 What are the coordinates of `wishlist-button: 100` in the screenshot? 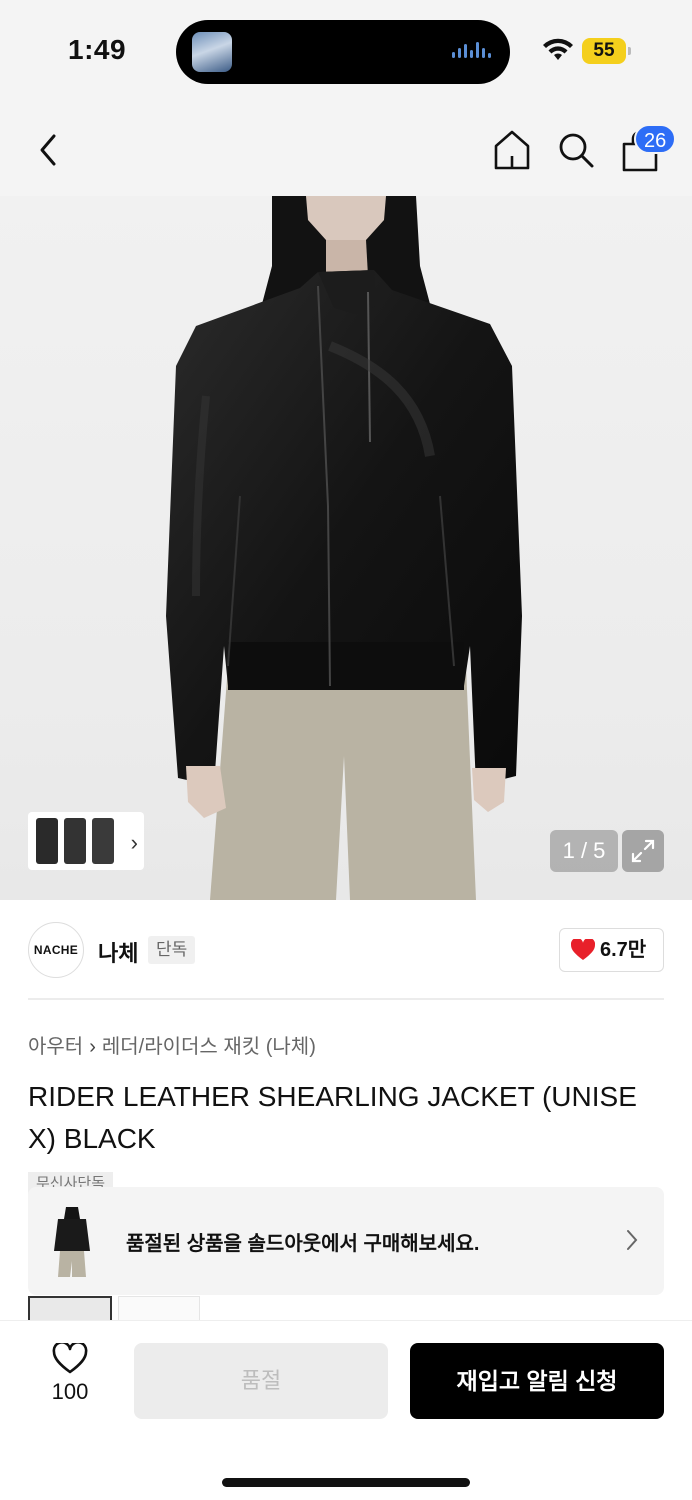 It's located at (70, 1383).